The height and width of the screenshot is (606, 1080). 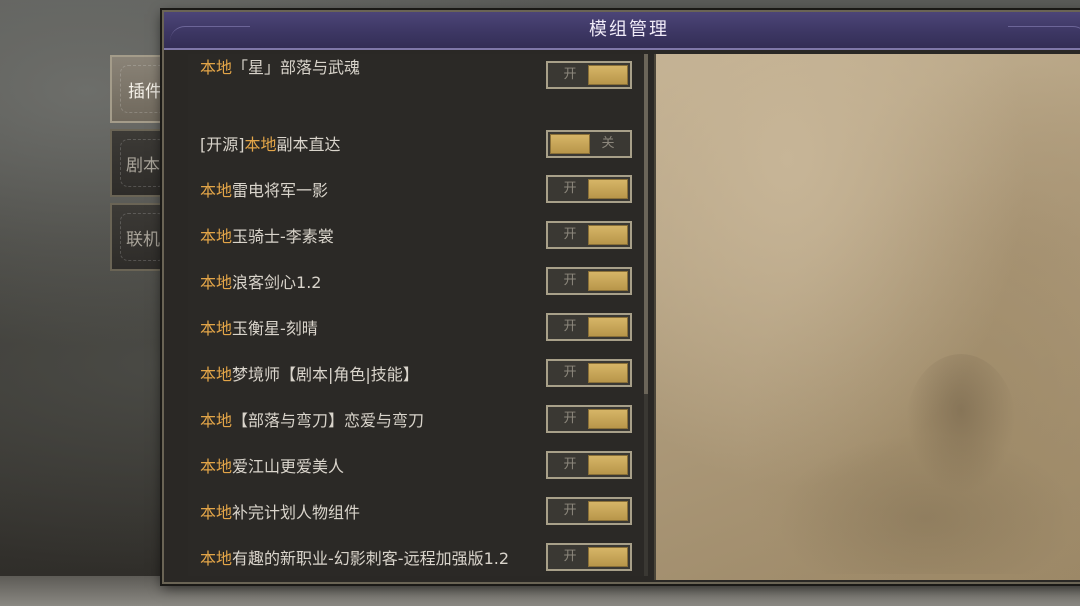 I want to click on title-bar: 模组管理, so click(x=622, y=31).